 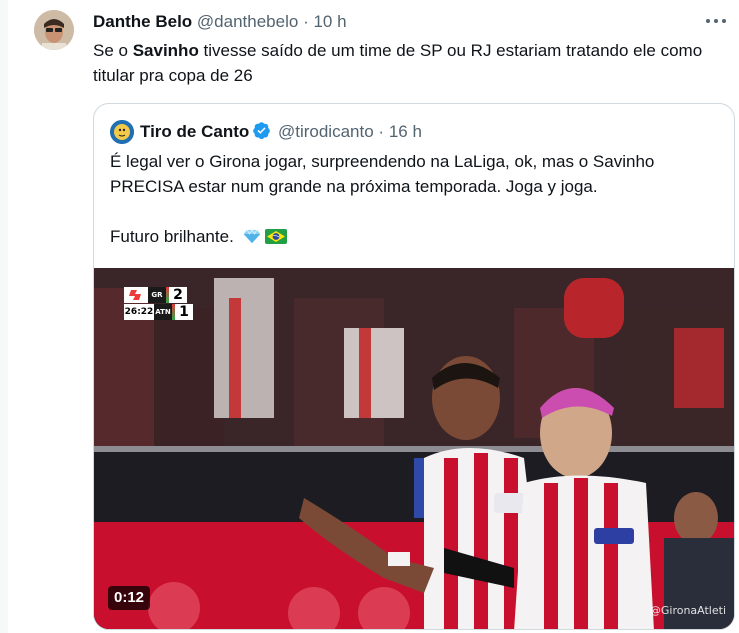 I want to click on tweet-text-part: Se o, so click(x=113, y=50).